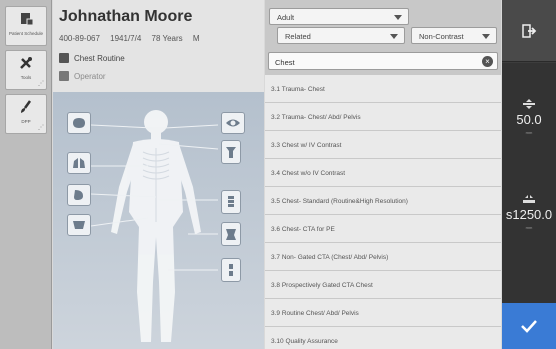 This screenshot has width=556, height=349. I want to click on tools-button: Tools ⋰, so click(26, 70).